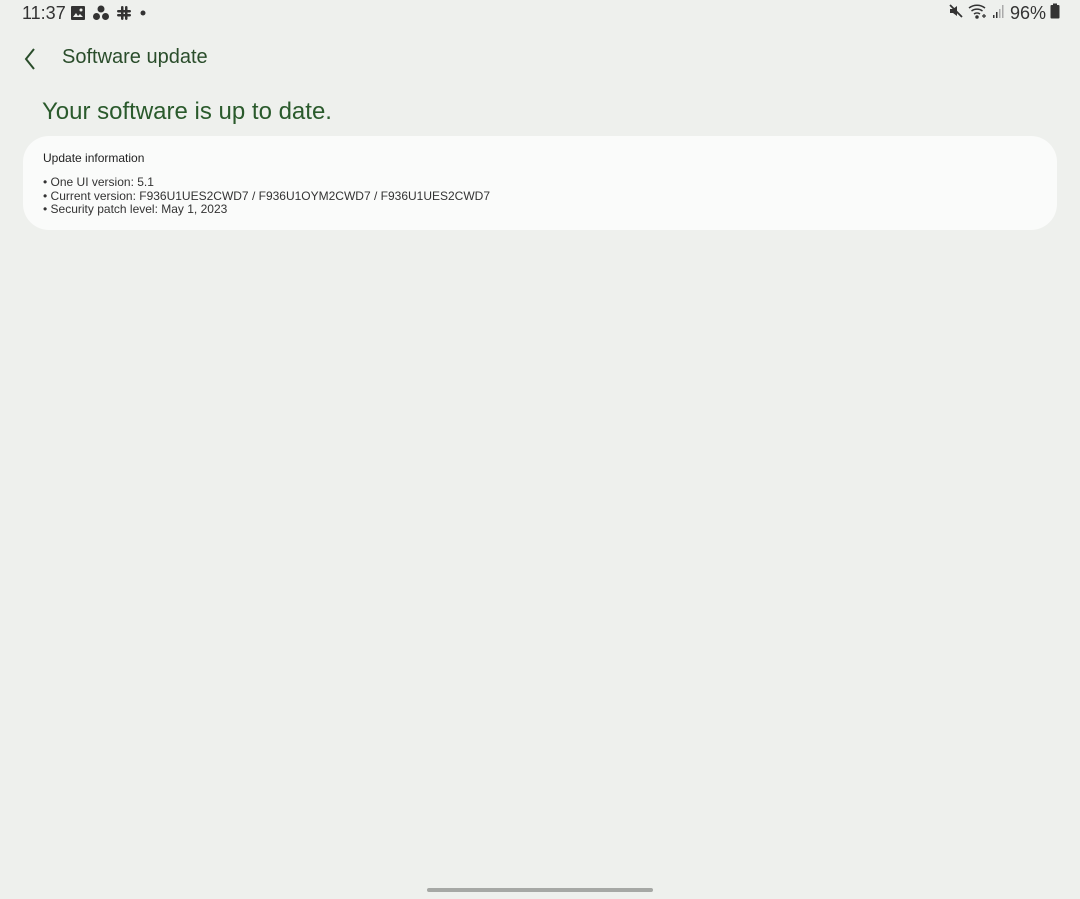  Describe the element at coordinates (135, 57) in the screenshot. I see `page-title: Software update` at that location.